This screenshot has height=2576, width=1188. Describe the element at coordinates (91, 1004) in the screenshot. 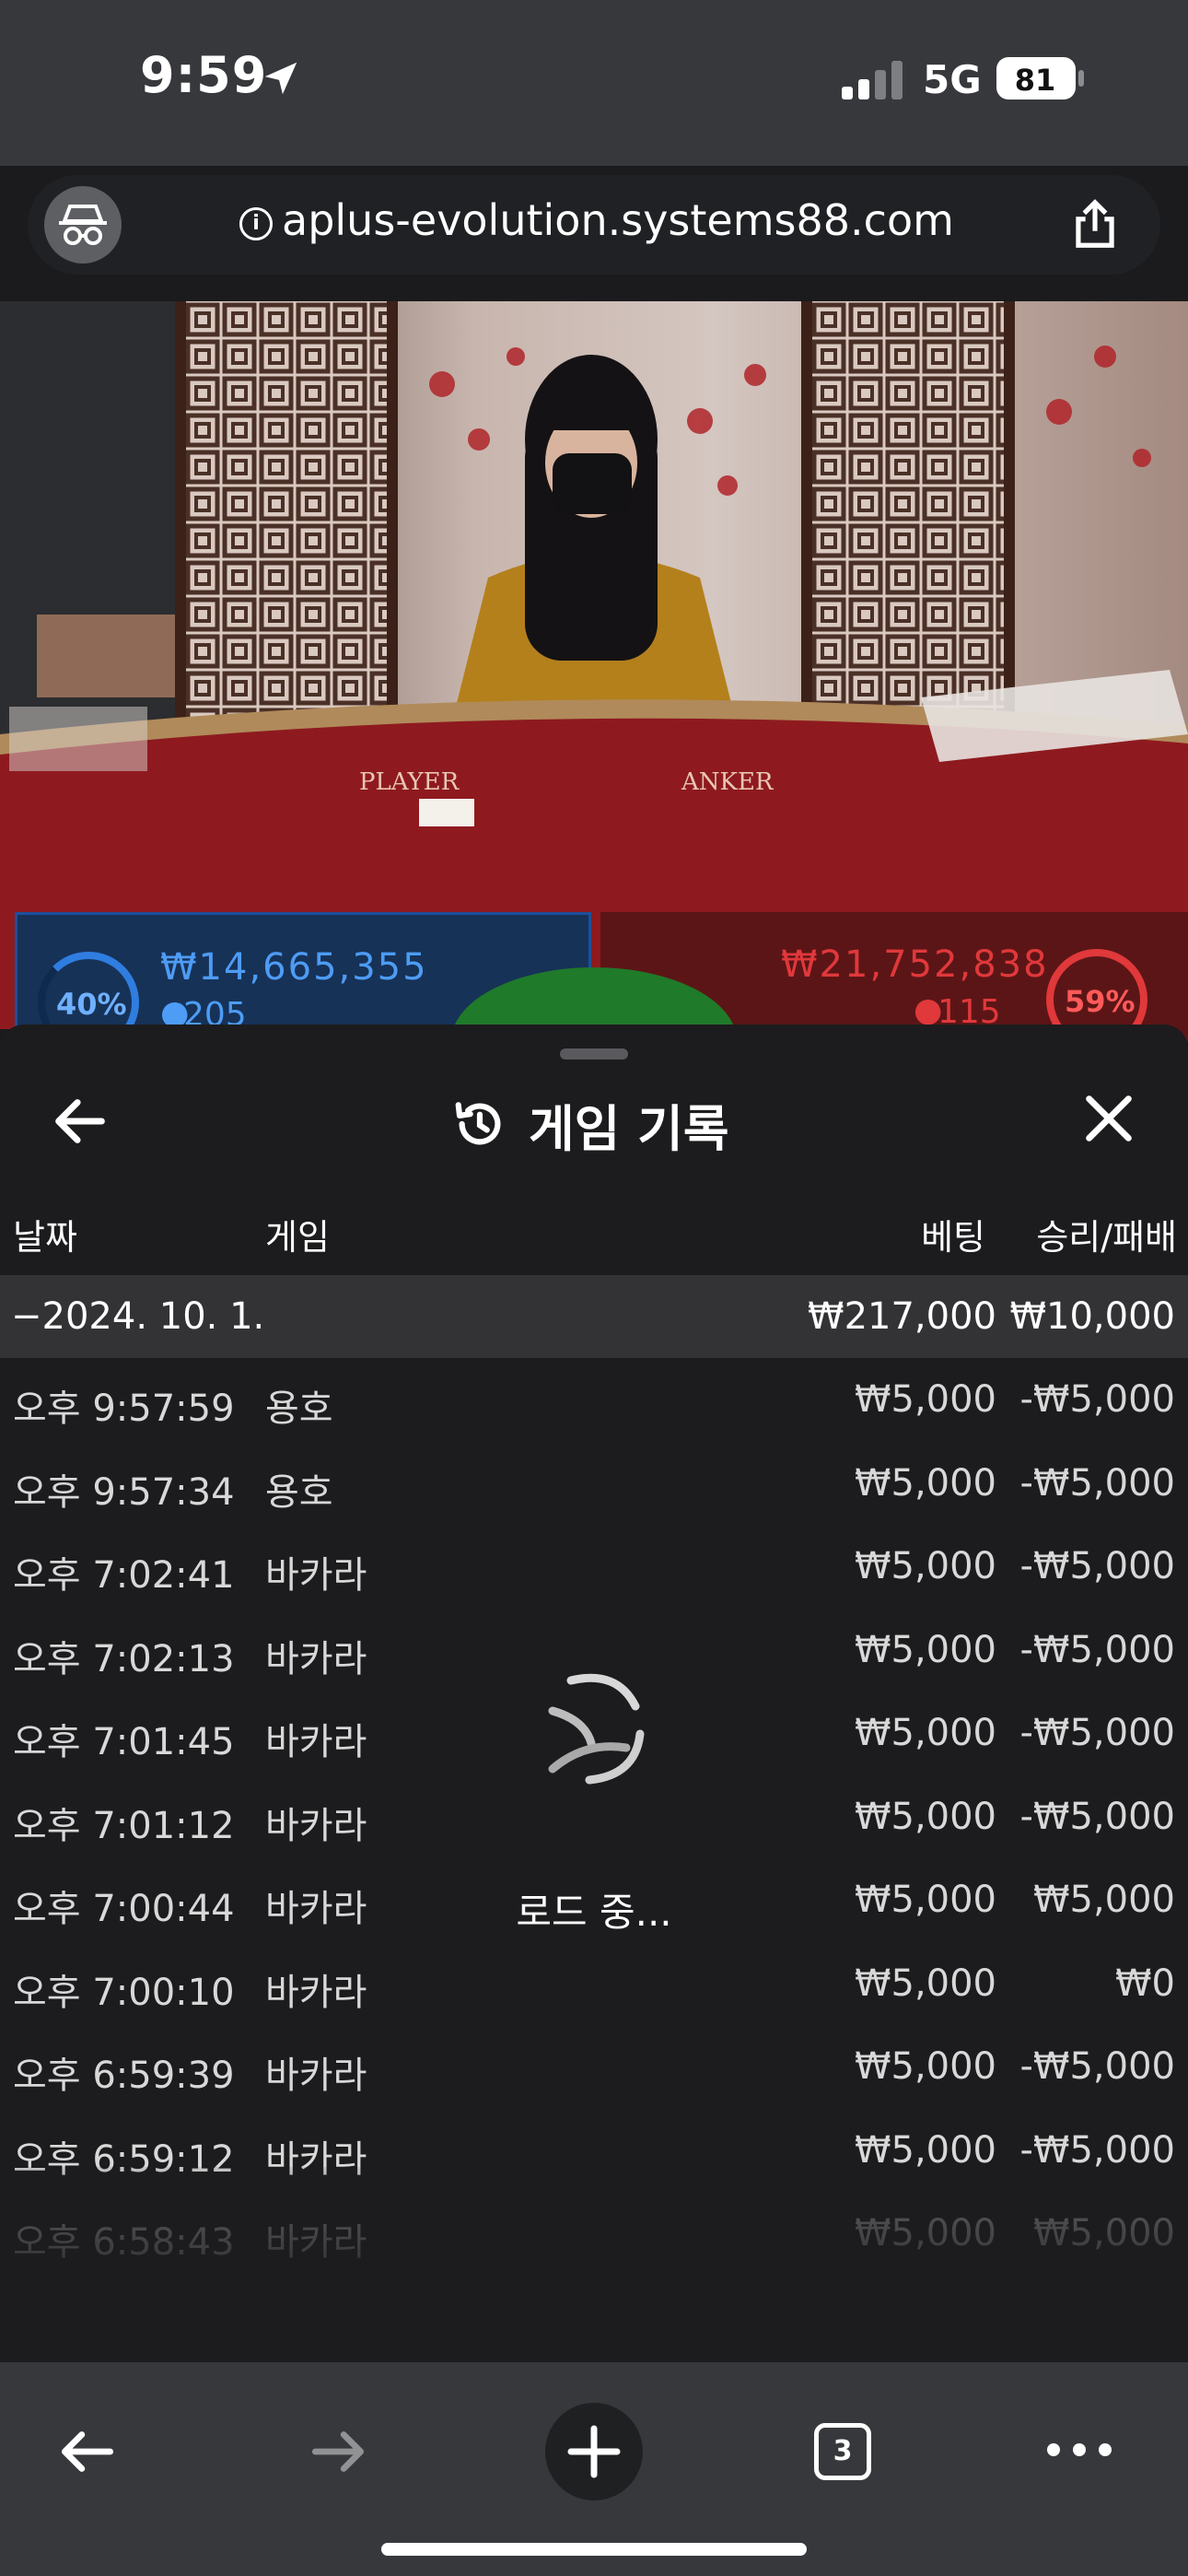

I see `player-percent: 40%` at that location.